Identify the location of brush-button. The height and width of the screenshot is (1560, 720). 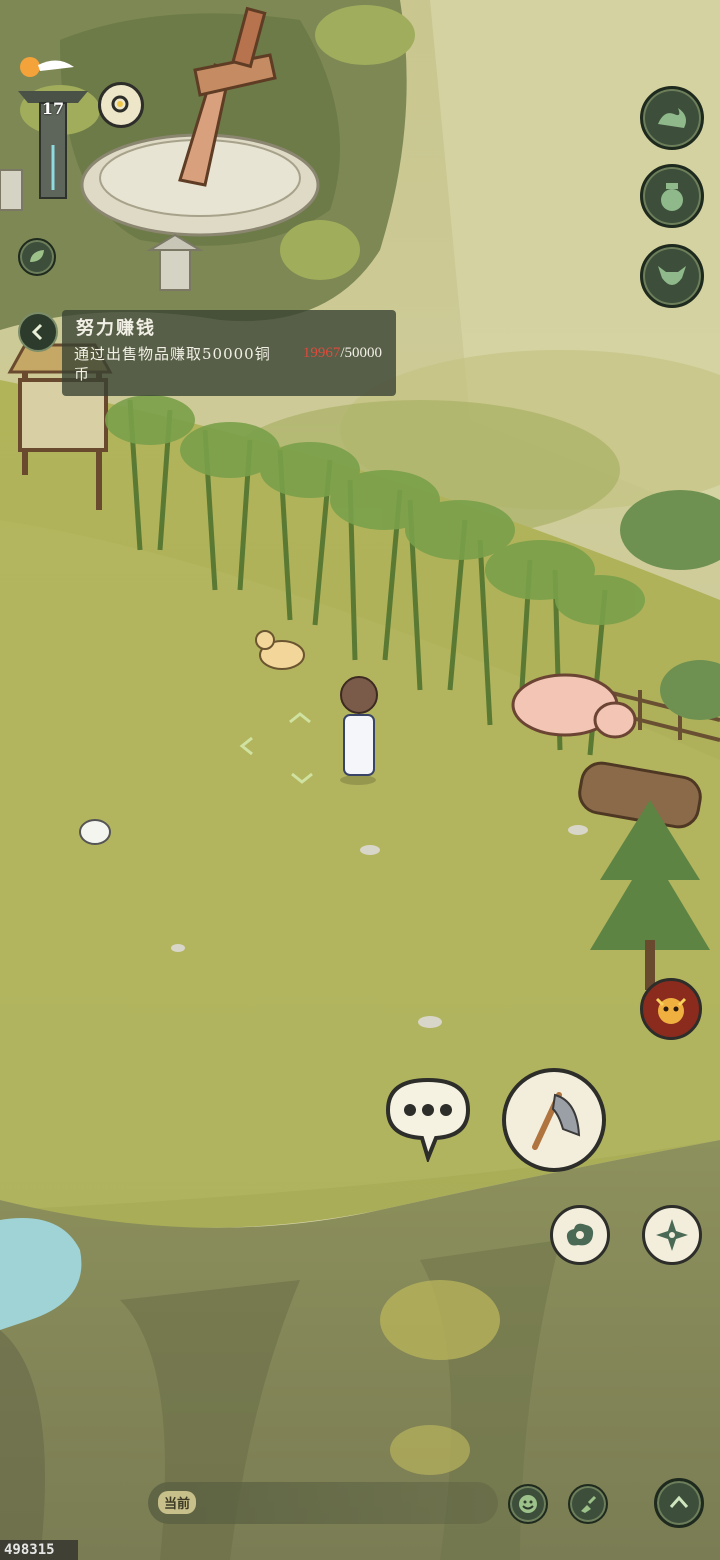
(588, 1504).